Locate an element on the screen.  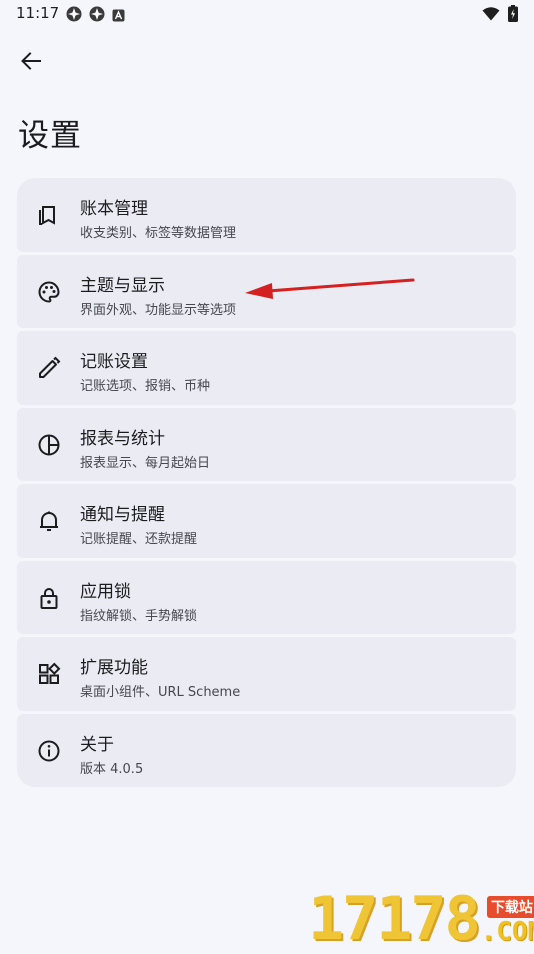
settings-item-bookkeeping-settings: 记账设置 记账选项、报销、币种 is located at coordinates (266, 368).